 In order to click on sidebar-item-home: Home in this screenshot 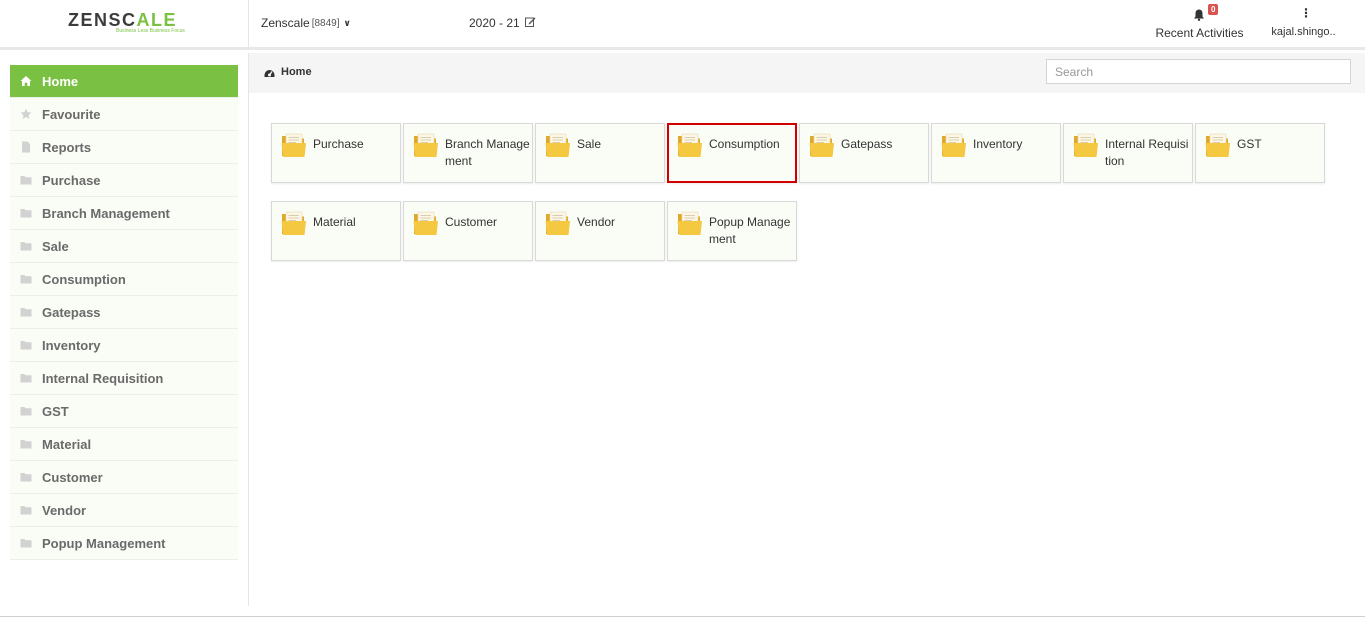, I will do `click(124, 81)`.